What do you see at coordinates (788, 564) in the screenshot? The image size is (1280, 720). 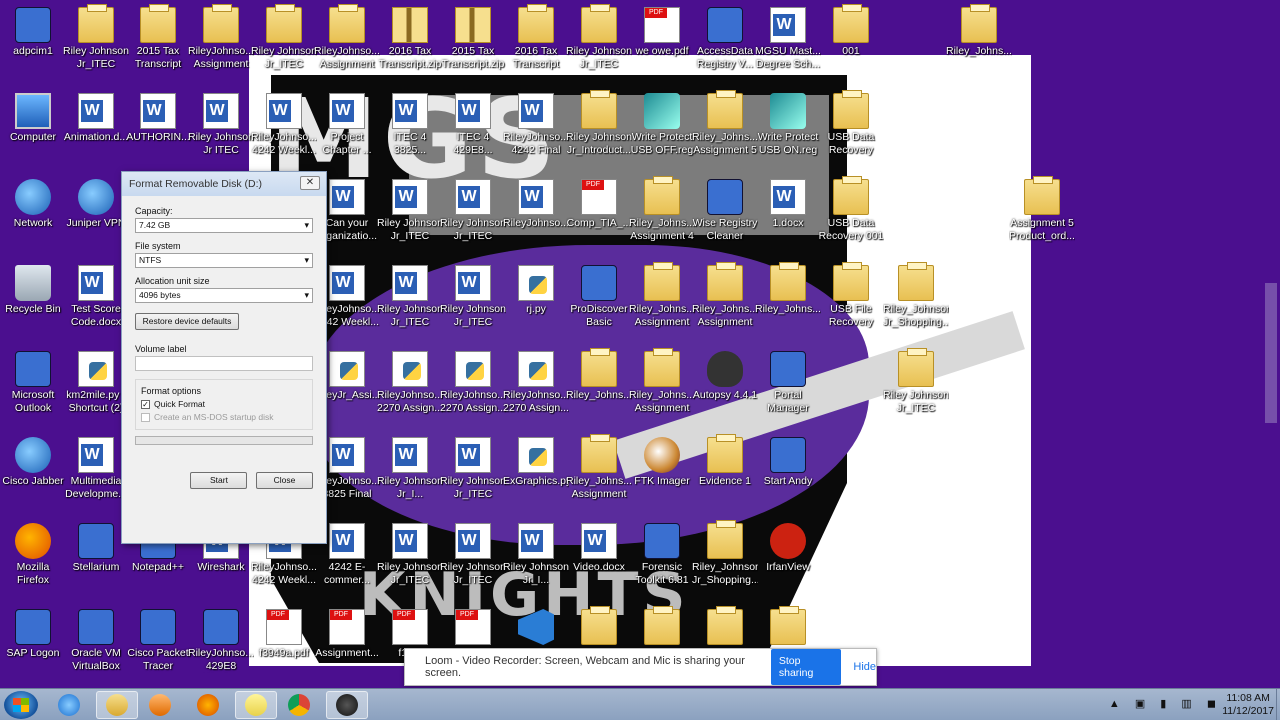 I see `desktop-icon: IrfanView` at bounding box center [788, 564].